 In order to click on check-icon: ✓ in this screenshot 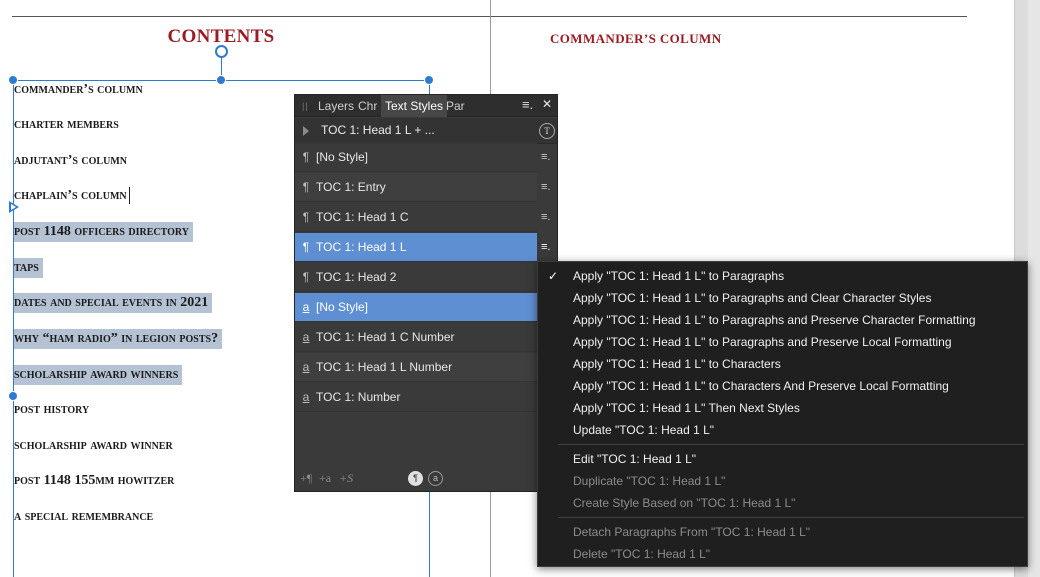, I will do `click(553, 276)`.